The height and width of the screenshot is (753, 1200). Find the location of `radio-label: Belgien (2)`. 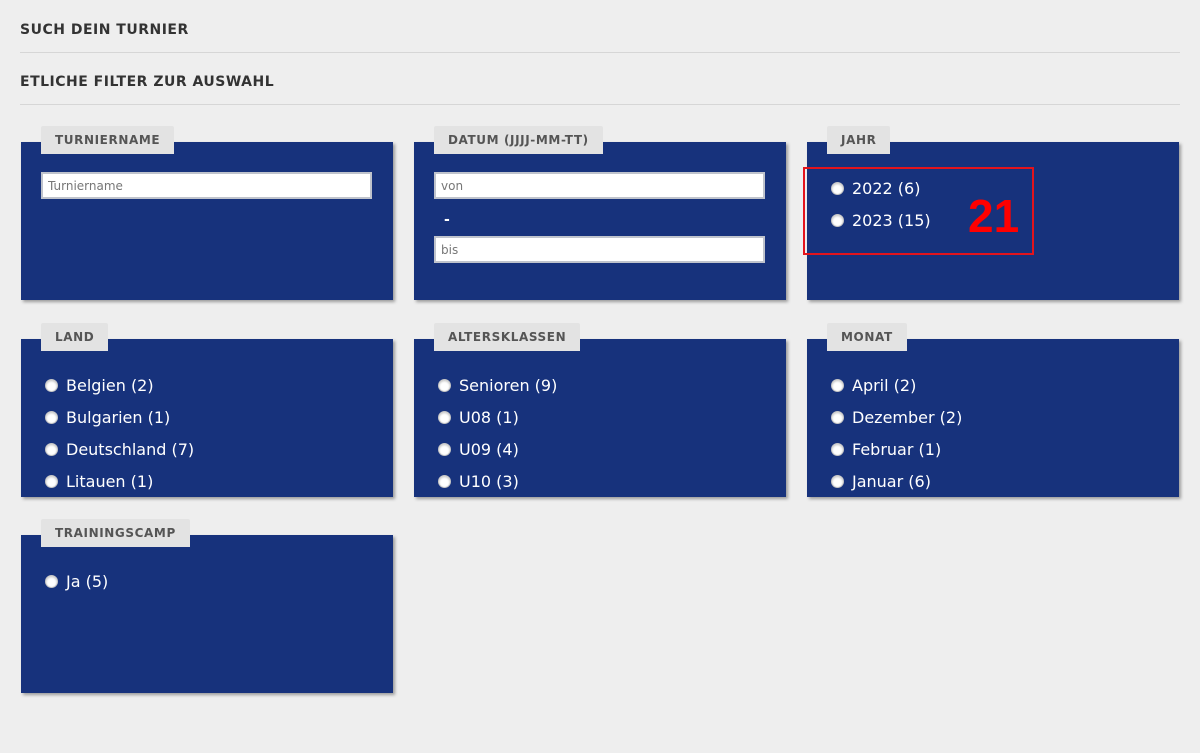

radio-label: Belgien (2) is located at coordinates (110, 385).